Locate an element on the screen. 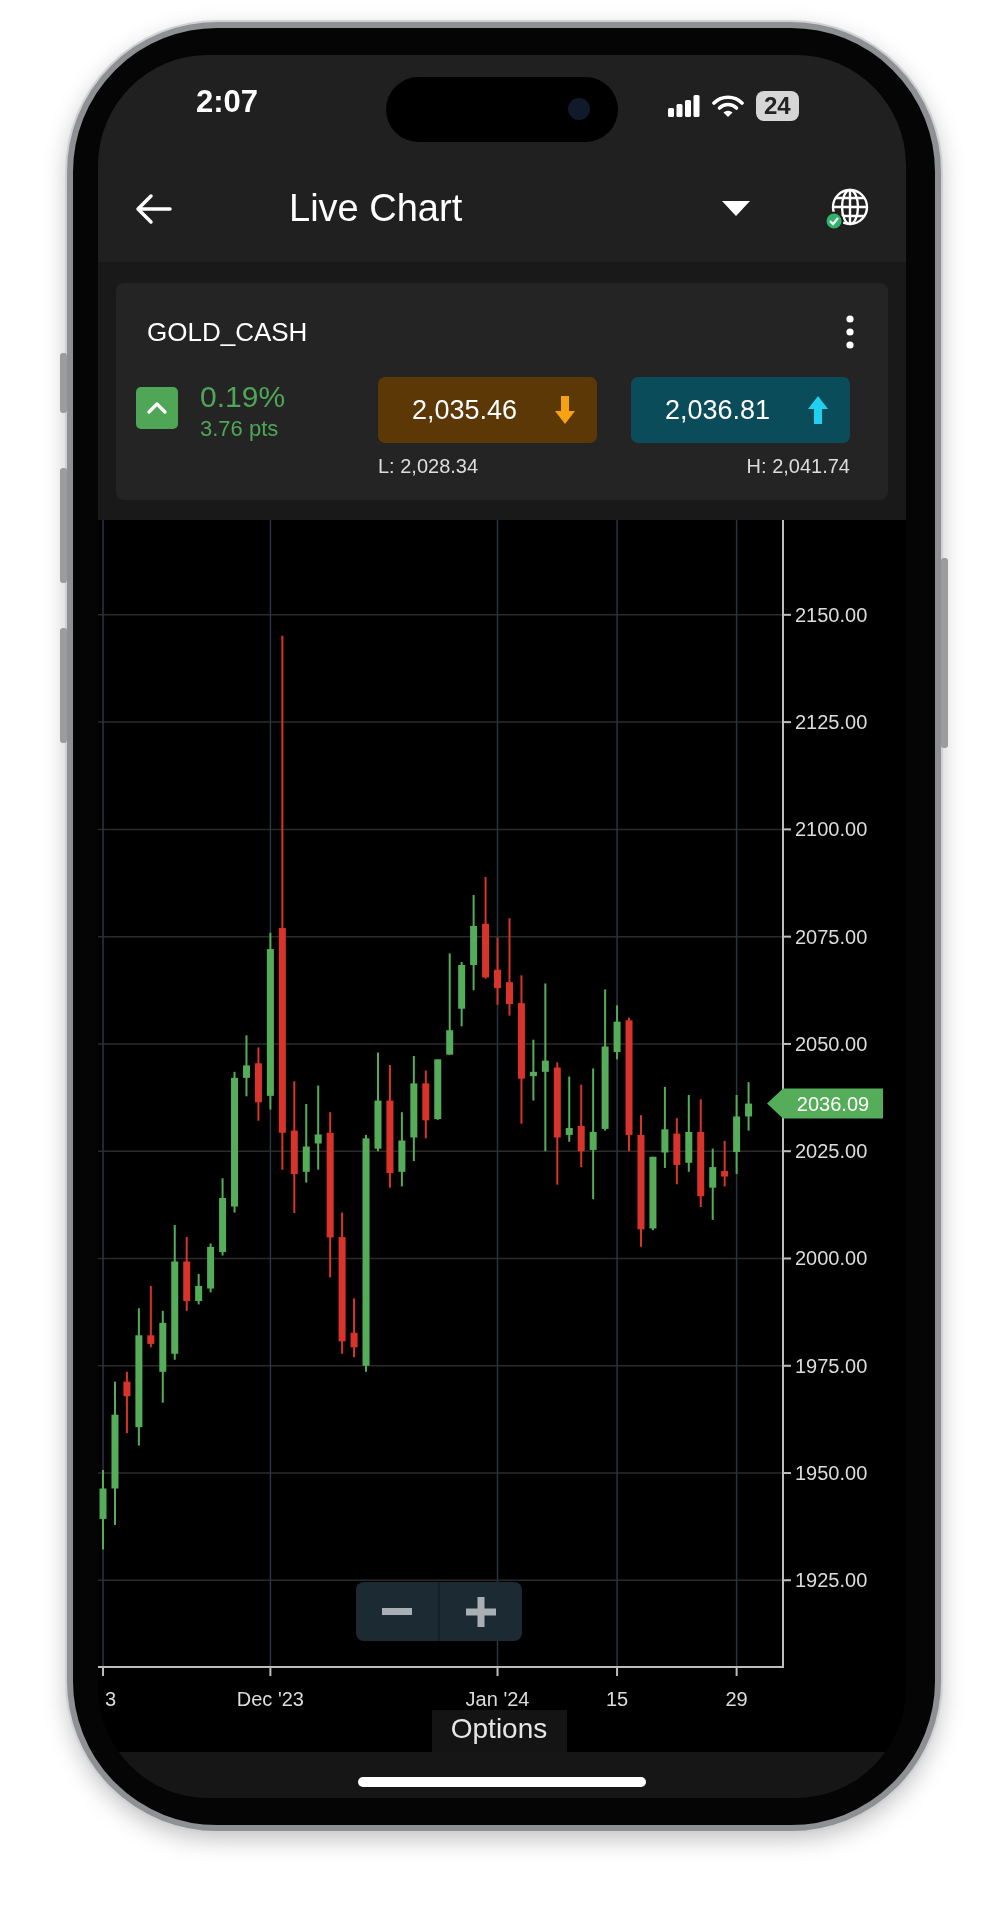 The image size is (1008, 1920). axis-label: 2100.00 is located at coordinates (831, 829).